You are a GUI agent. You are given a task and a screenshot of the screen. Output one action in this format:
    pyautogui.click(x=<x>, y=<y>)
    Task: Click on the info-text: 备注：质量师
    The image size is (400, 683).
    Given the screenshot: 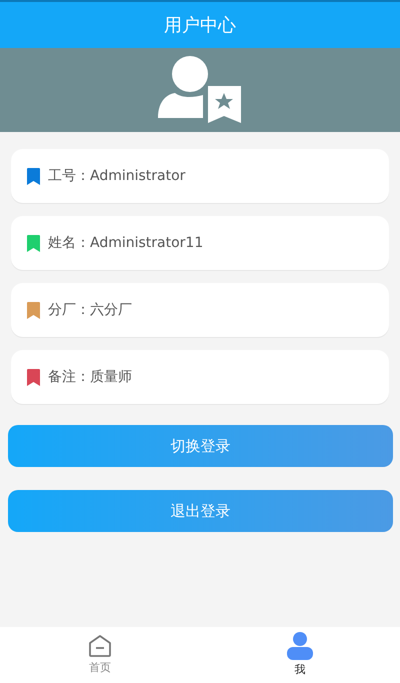 What is the action you would take?
    pyautogui.click(x=90, y=377)
    